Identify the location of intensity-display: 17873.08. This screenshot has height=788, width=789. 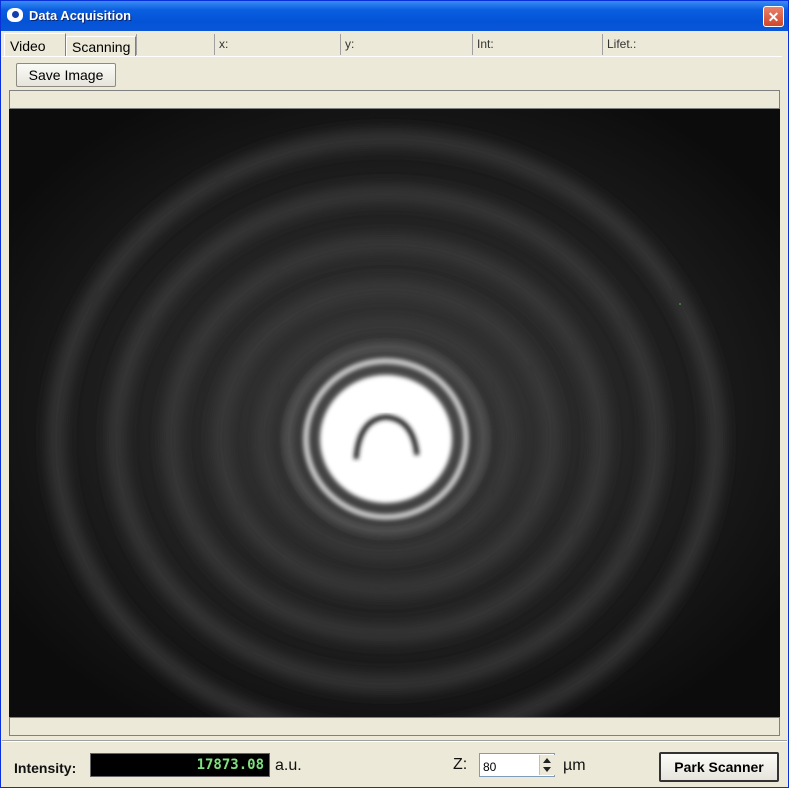
(180, 765).